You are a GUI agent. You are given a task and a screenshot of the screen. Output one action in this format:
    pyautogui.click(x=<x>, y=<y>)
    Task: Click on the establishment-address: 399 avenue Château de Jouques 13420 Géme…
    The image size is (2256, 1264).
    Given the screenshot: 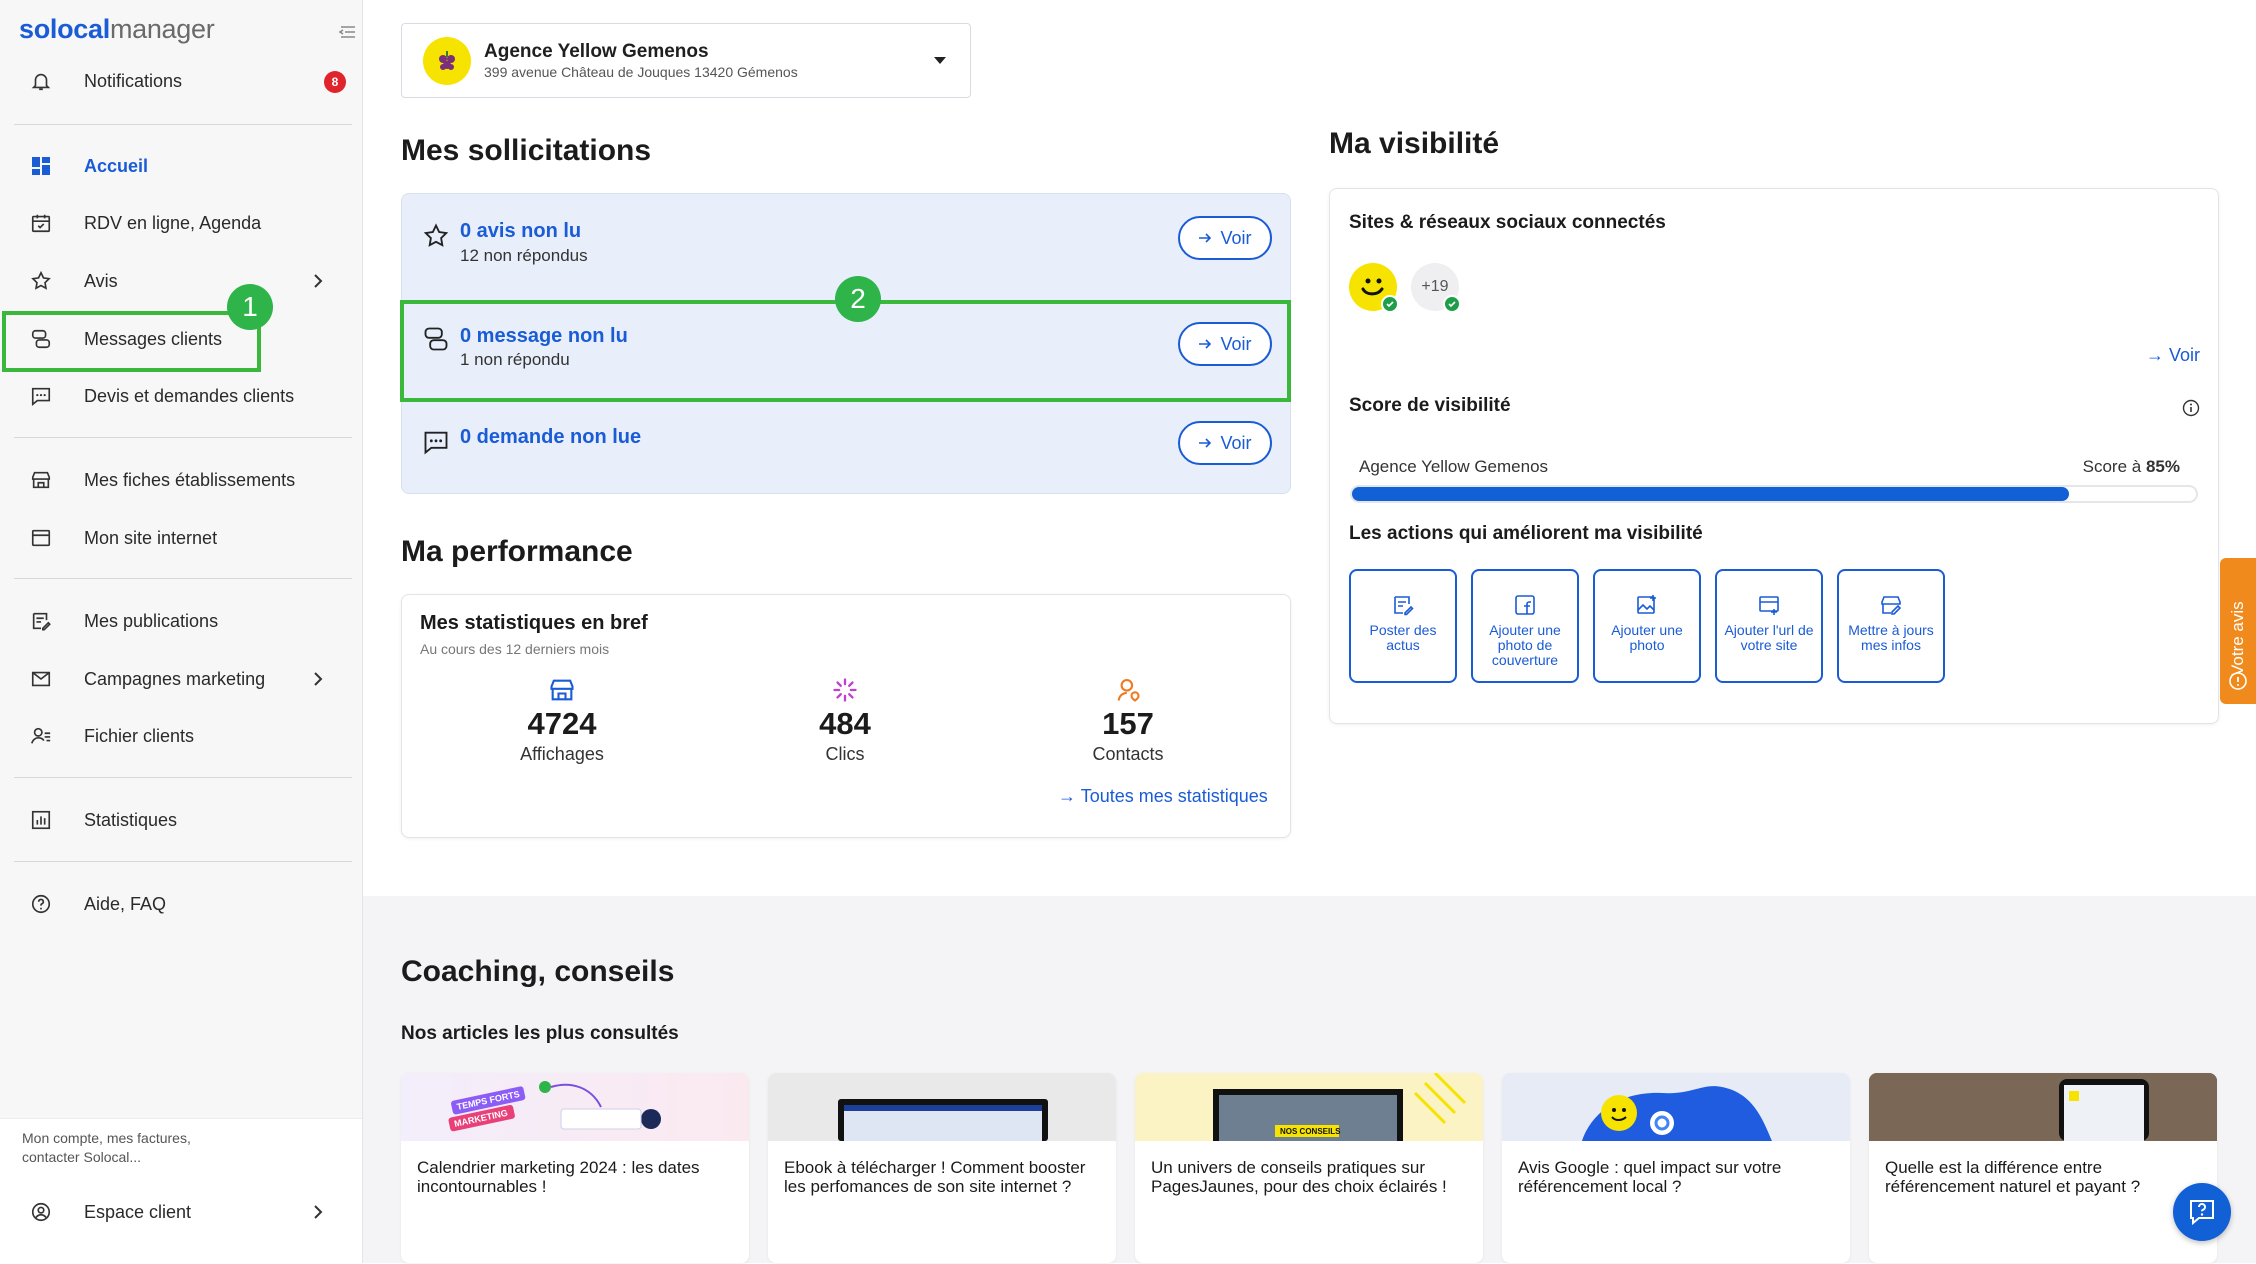 What is the action you would take?
    pyautogui.click(x=641, y=72)
    